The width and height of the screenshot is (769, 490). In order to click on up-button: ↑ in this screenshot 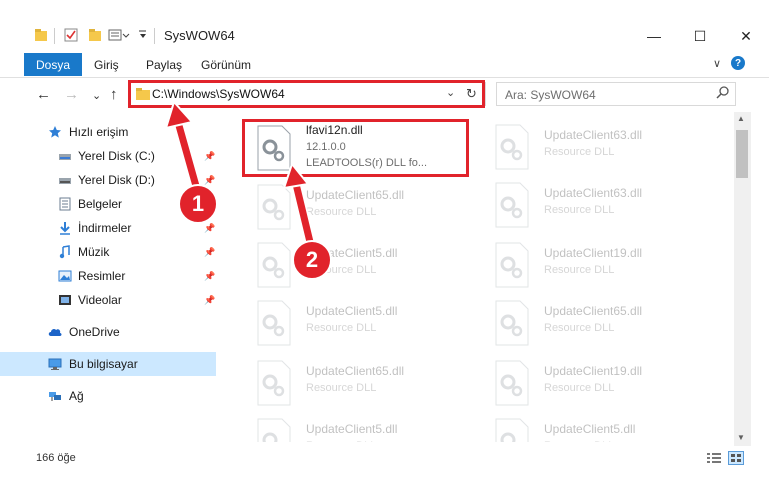, I will do `click(114, 94)`.